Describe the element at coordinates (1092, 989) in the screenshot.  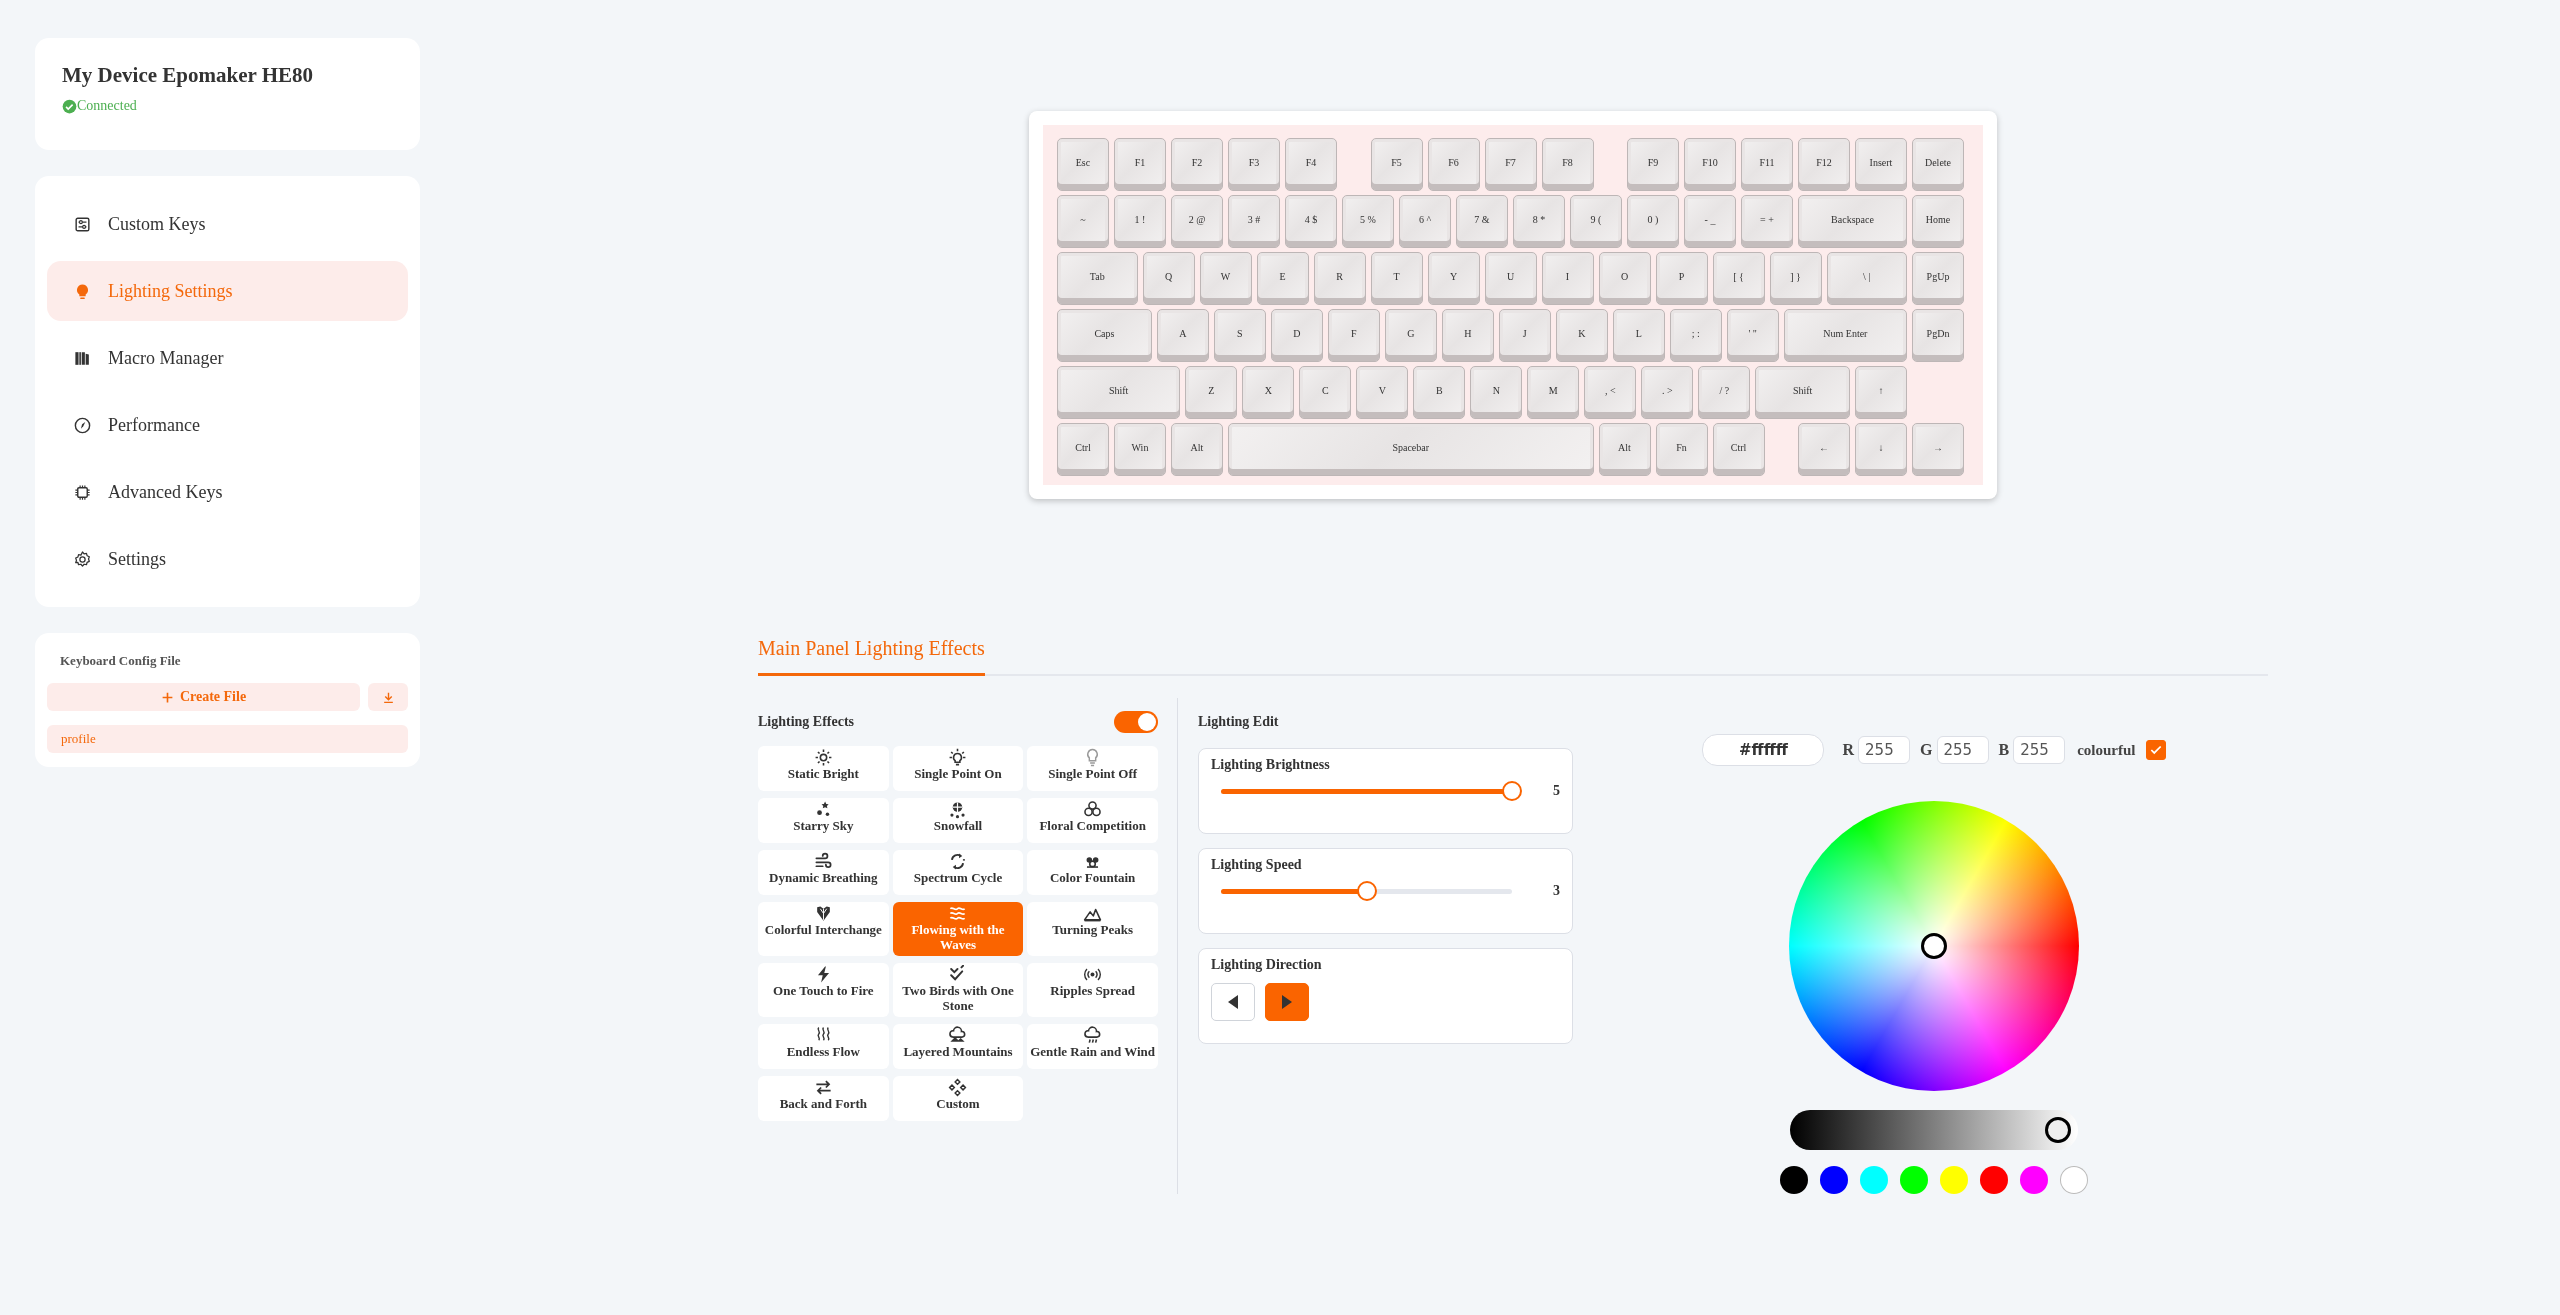
I see `effect-option: Ripples Spread` at that location.